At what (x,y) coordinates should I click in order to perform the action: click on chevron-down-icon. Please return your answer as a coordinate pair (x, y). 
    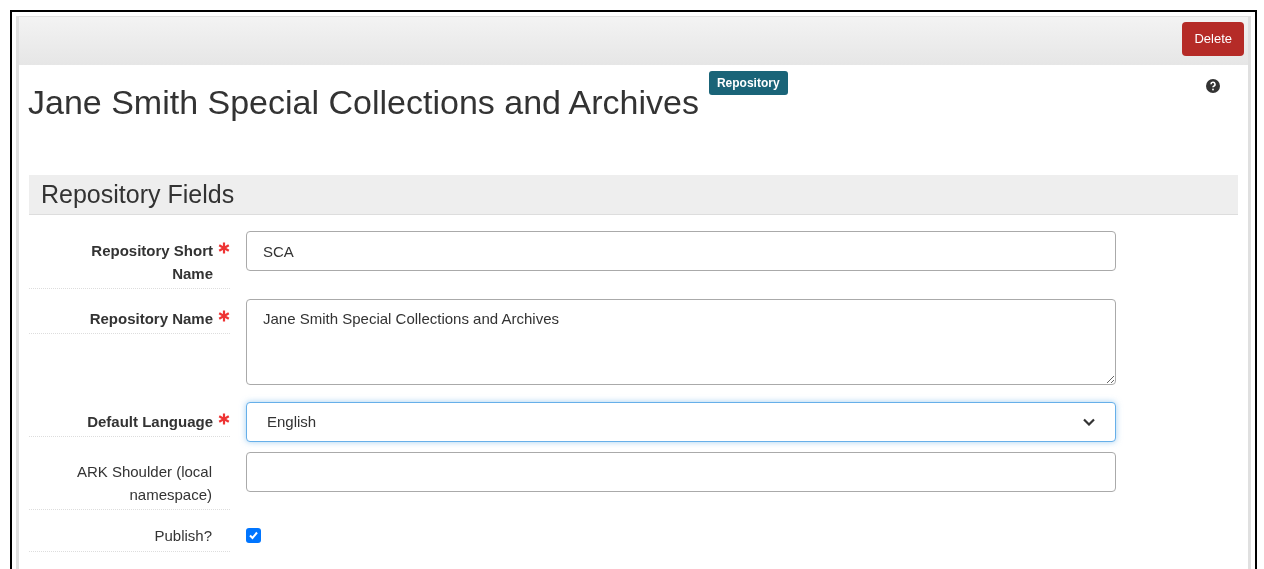
    Looking at the image, I should click on (1089, 422).